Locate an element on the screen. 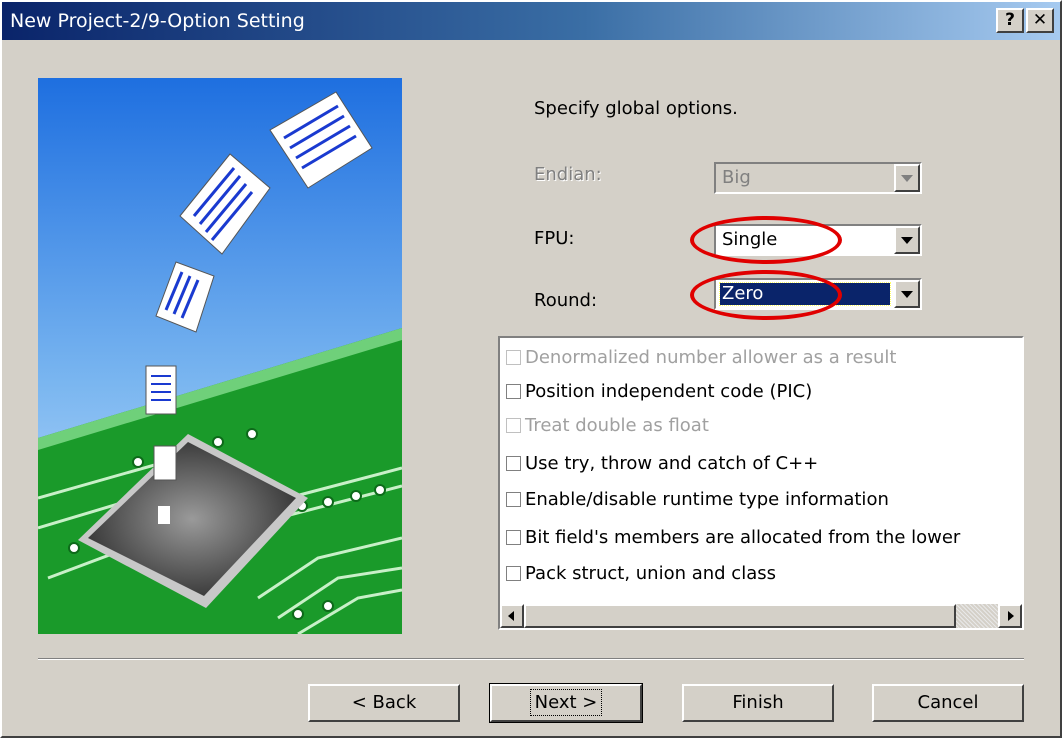 The height and width of the screenshot is (738, 1062). next-button-label: Next > is located at coordinates (566, 702).